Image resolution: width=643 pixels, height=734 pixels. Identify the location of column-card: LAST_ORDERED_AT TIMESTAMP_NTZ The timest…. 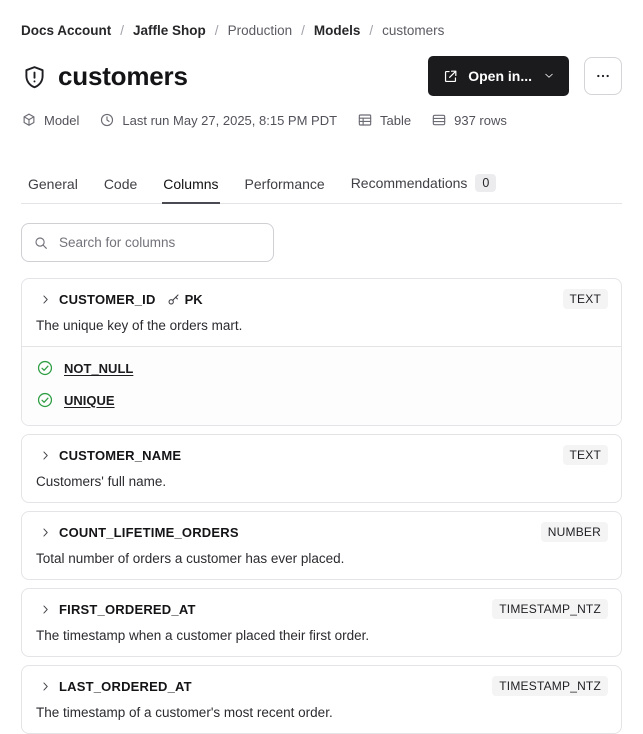
(321, 699).